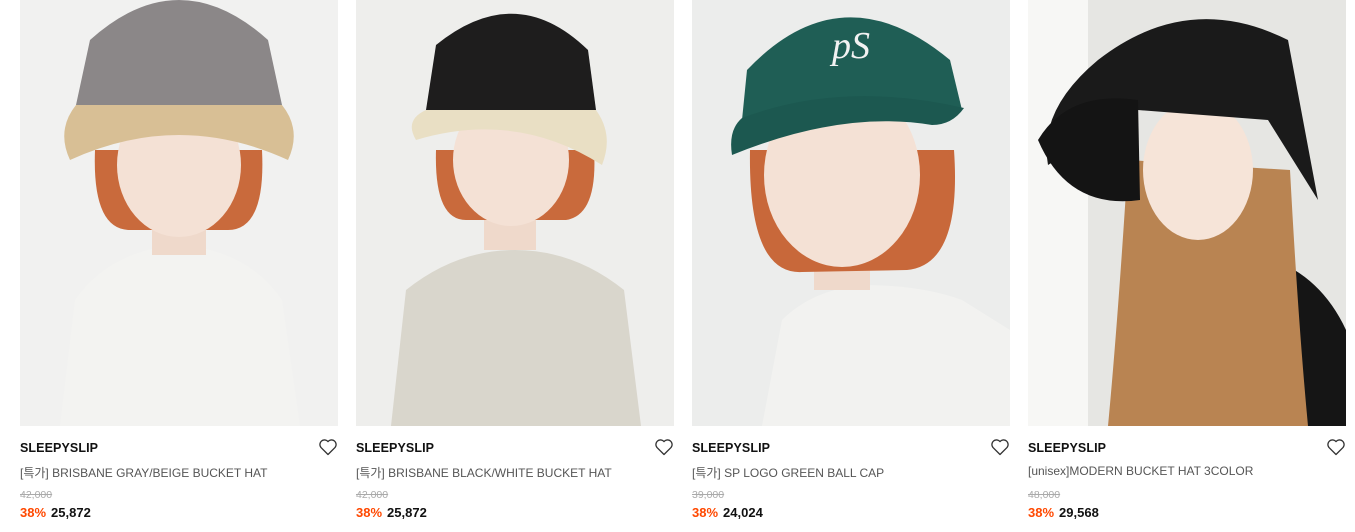 This screenshot has width=1355, height=532. What do you see at coordinates (1044, 495) in the screenshot?
I see `original-price: 48,000` at bounding box center [1044, 495].